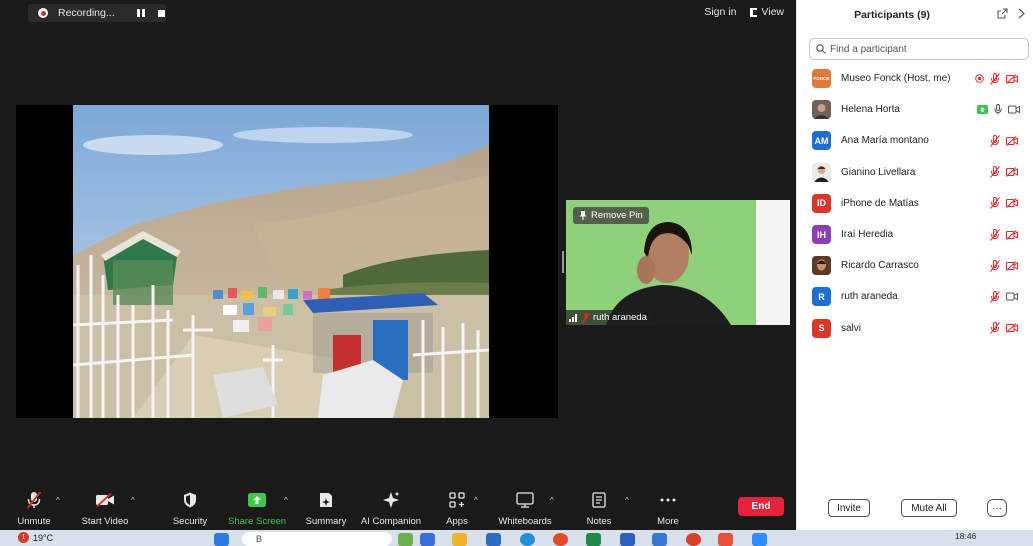 This screenshot has height=546, width=1033. Describe the element at coordinates (767, 12) in the screenshot. I see `view-button: View` at that location.